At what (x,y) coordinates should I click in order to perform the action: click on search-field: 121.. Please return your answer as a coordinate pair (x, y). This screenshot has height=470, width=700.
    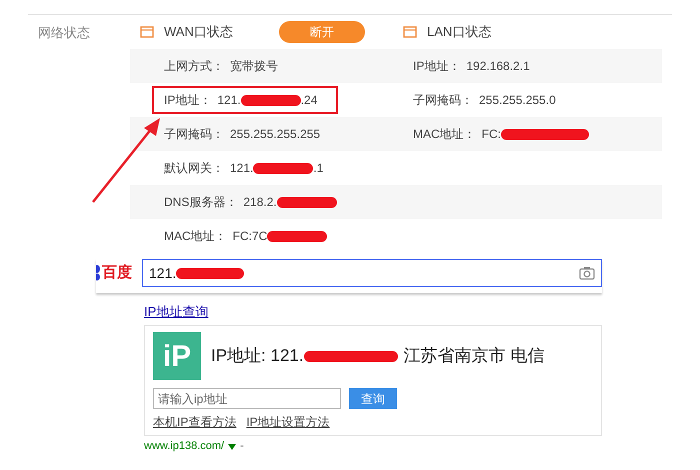
    Looking at the image, I should click on (372, 273).